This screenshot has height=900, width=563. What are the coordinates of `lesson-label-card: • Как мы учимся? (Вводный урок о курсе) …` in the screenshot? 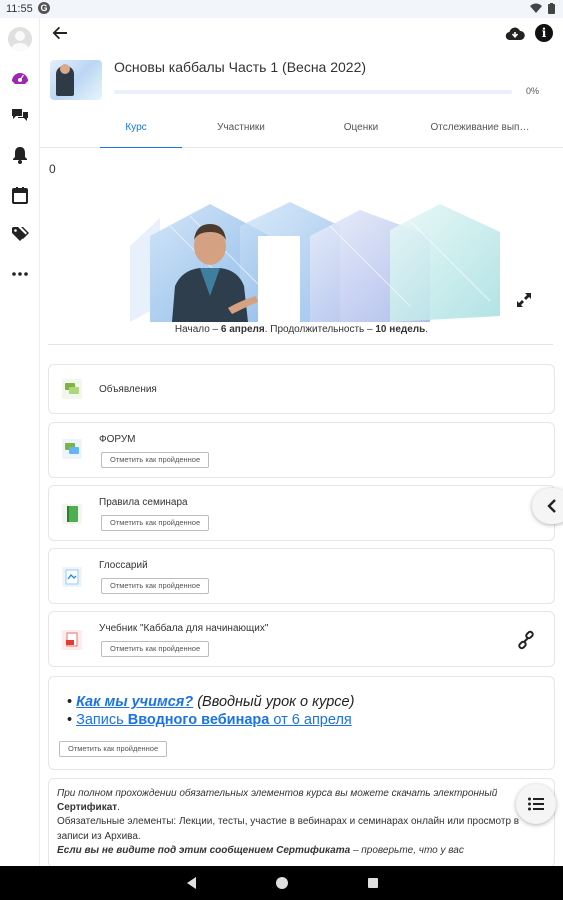 It's located at (301, 723).